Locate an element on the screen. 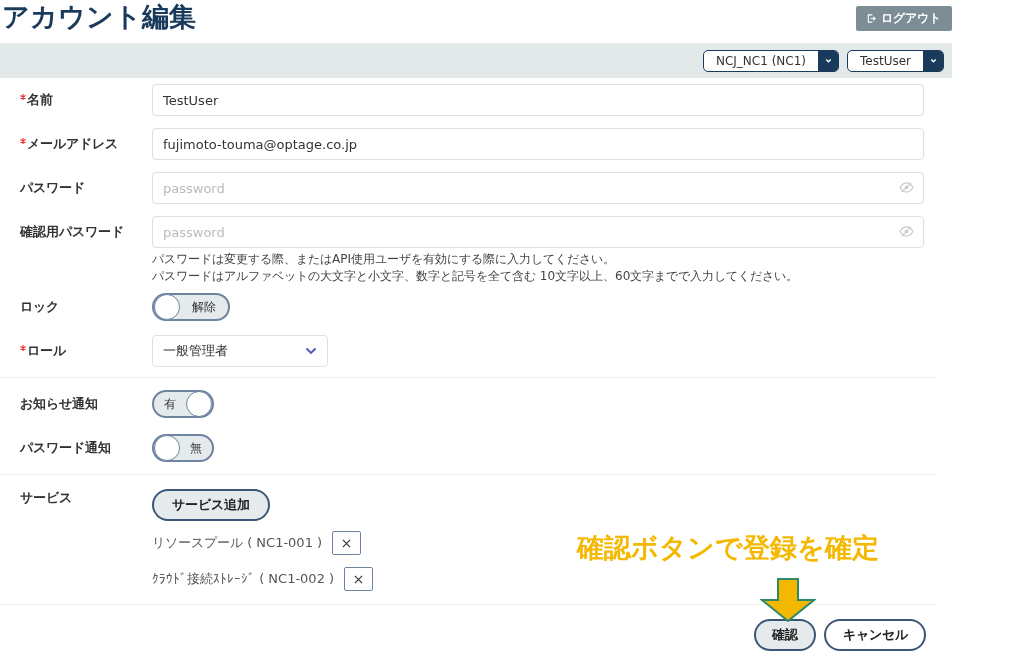 The height and width of the screenshot is (660, 1024). account-select: TestUser is located at coordinates (895, 60).